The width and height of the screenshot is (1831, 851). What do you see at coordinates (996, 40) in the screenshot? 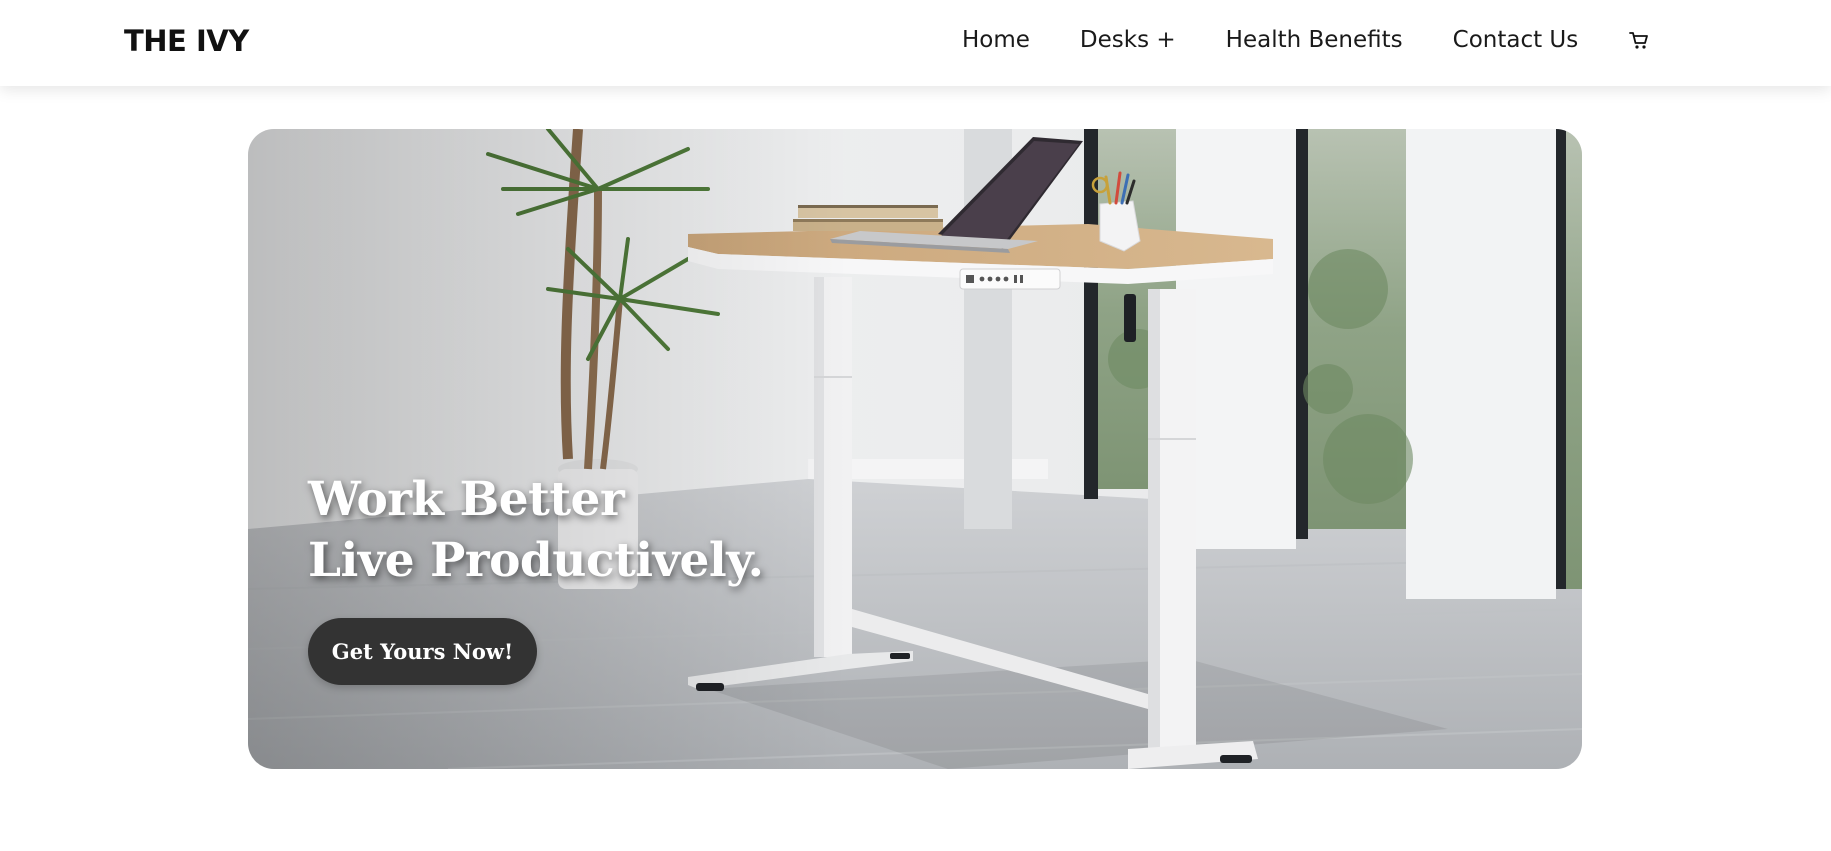
I see `nav-home-link: Home` at bounding box center [996, 40].